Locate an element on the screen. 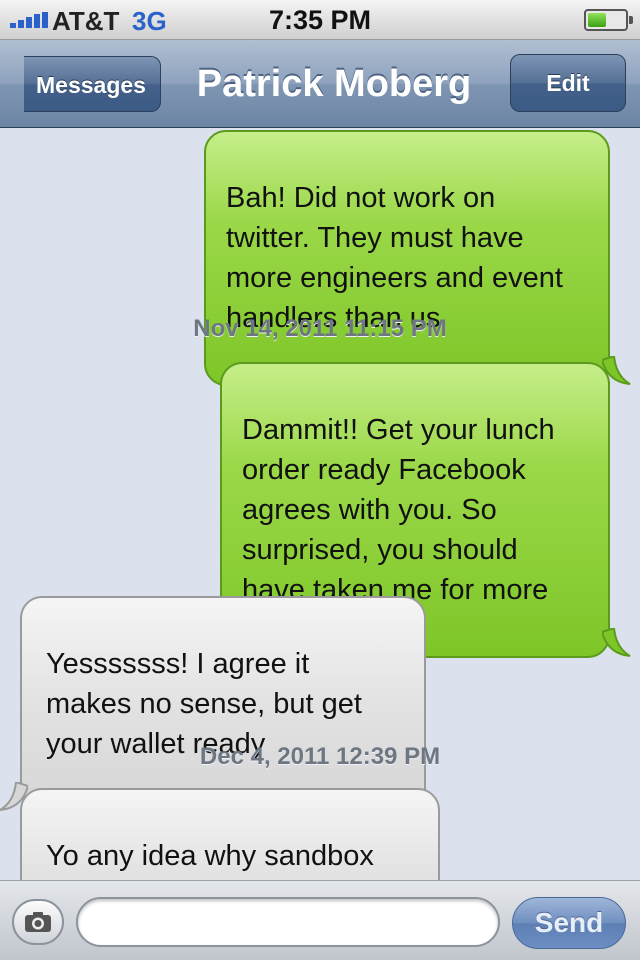 This screenshot has height=960, width=640. camera-icon is located at coordinates (38, 922).